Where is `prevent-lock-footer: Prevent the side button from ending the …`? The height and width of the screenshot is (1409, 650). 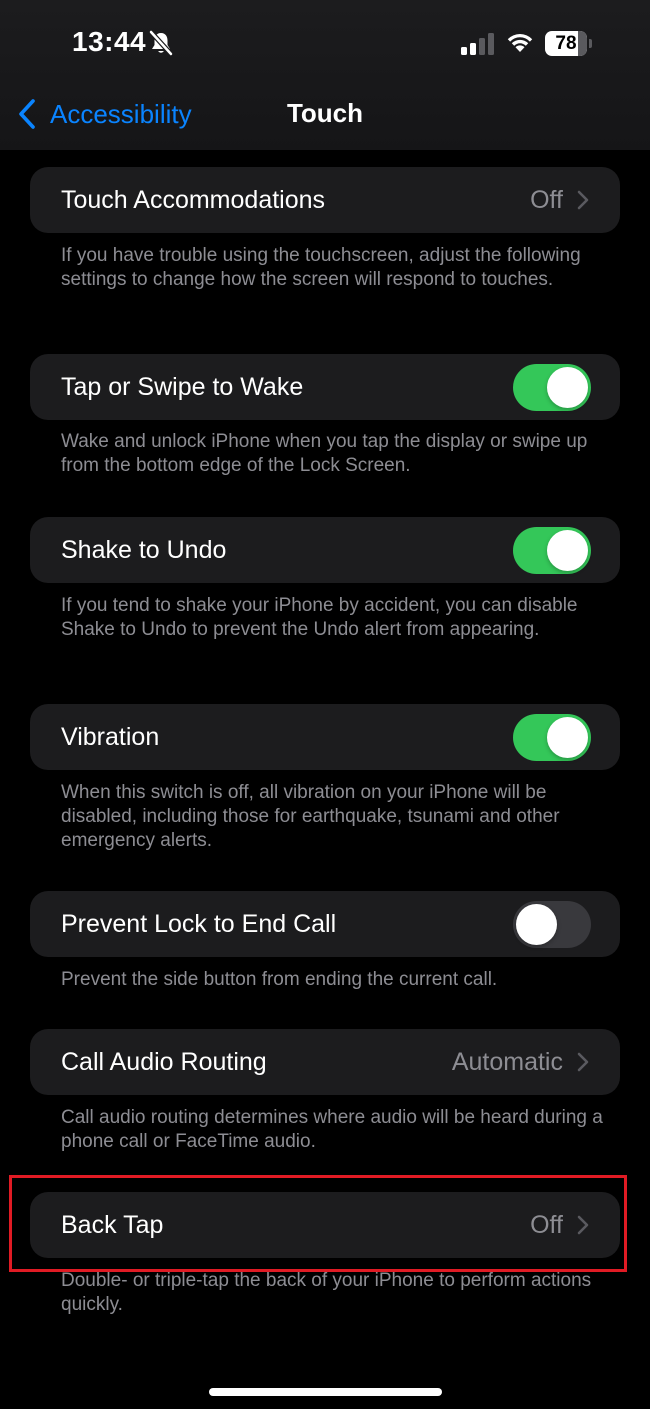
prevent-lock-footer: Prevent the side button from ending the … is located at coordinates (279, 979).